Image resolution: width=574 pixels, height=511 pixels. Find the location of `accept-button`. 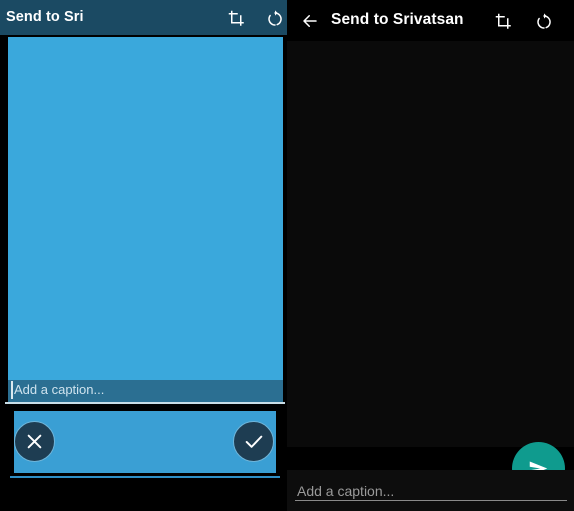

accept-button is located at coordinates (253, 441).